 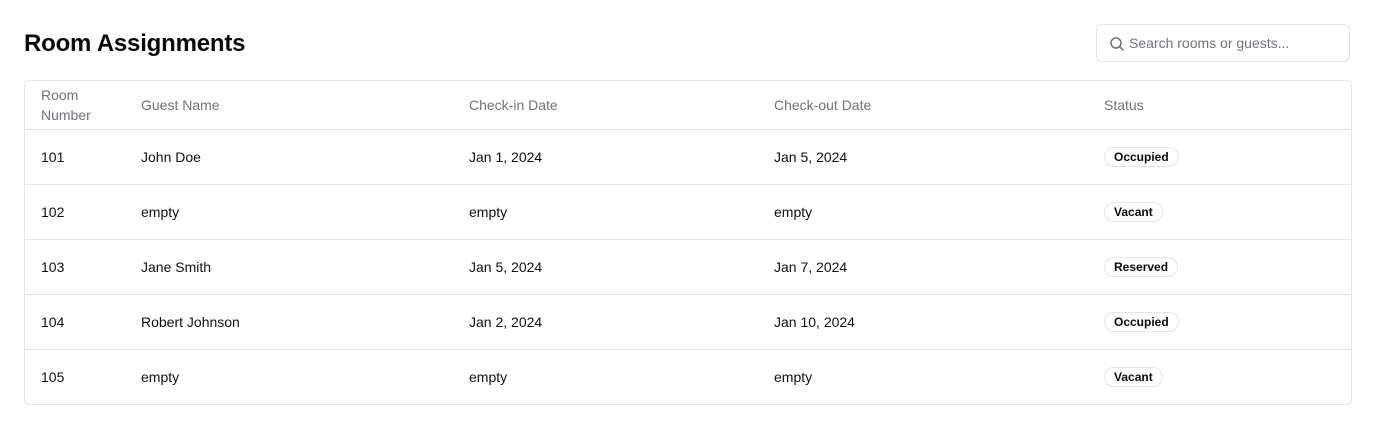 I want to click on check-in-date-cell: Jan 2, 2024, so click(x=605, y=322).